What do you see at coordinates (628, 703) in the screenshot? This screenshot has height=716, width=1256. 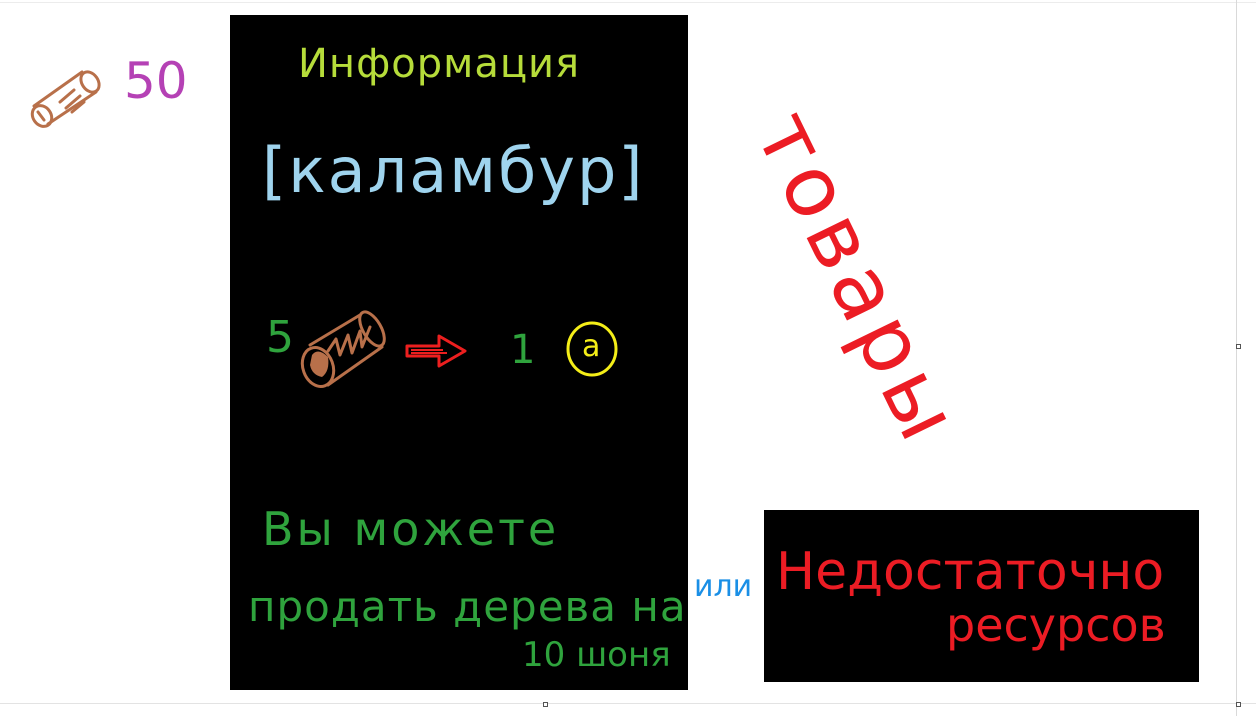 I see `page-bottom-edge` at bounding box center [628, 703].